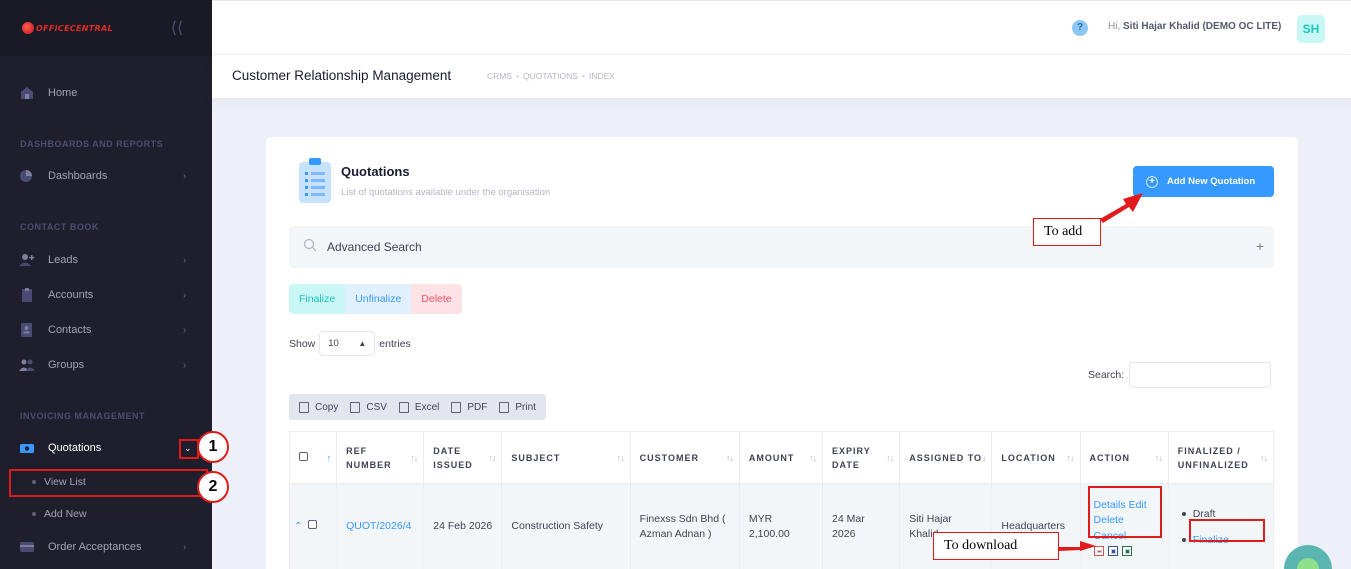 This screenshot has height=569, width=1351. Describe the element at coordinates (684, 526) in the screenshot. I see `customer-cell: Finexss Sdn Bhd ( Azman Adnan )` at that location.